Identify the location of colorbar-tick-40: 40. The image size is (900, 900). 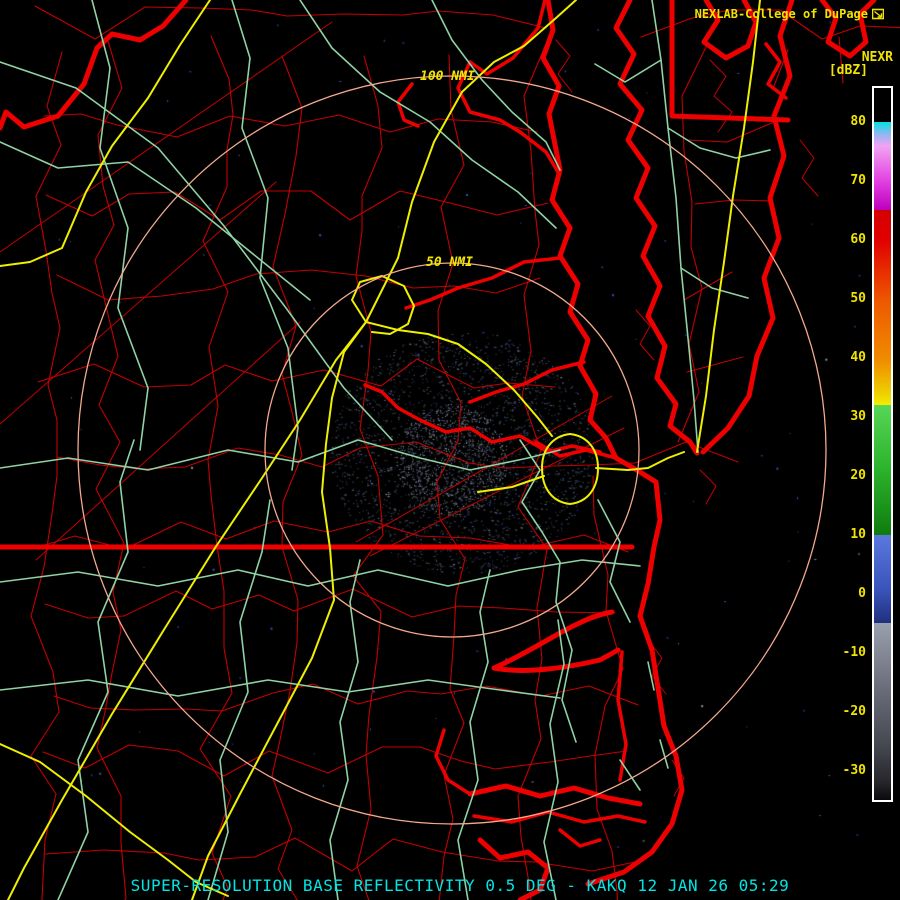
(858, 357).